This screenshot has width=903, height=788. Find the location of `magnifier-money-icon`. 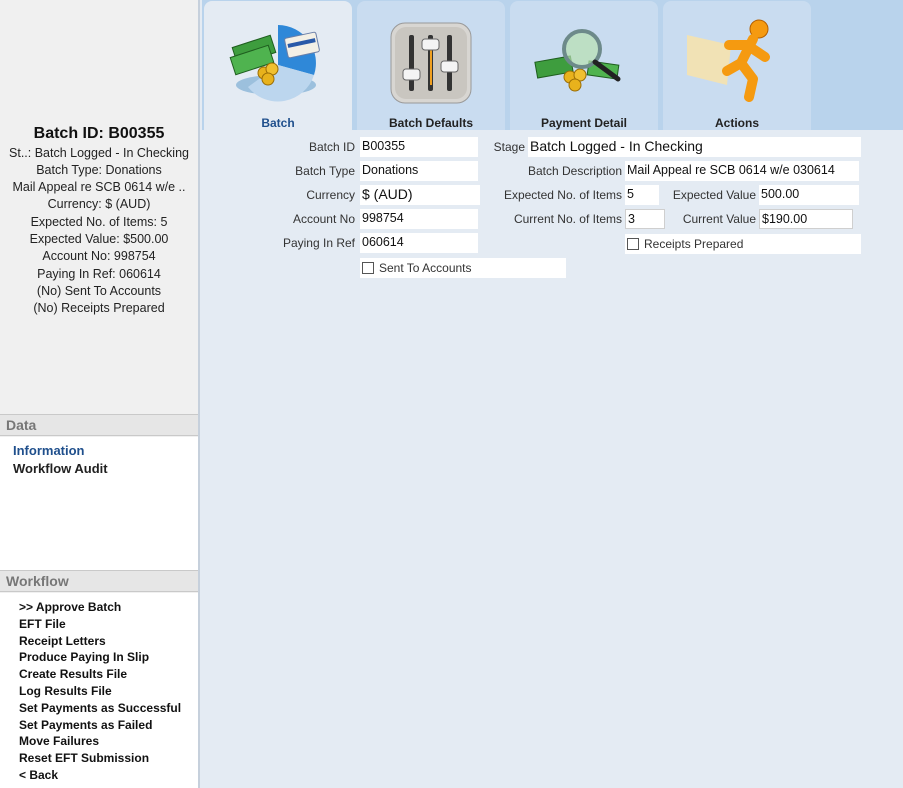

magnifier-money-icon is located at coordinates (577, 60).